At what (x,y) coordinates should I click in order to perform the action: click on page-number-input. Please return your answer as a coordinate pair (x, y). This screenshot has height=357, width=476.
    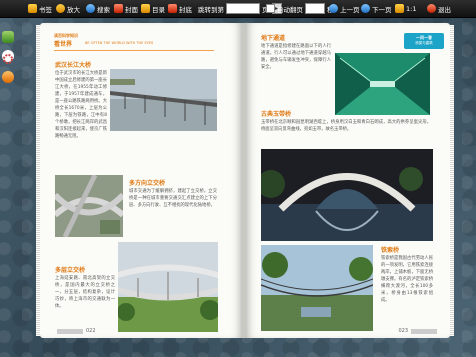
    Looking at the image, I should click on (243, 8).